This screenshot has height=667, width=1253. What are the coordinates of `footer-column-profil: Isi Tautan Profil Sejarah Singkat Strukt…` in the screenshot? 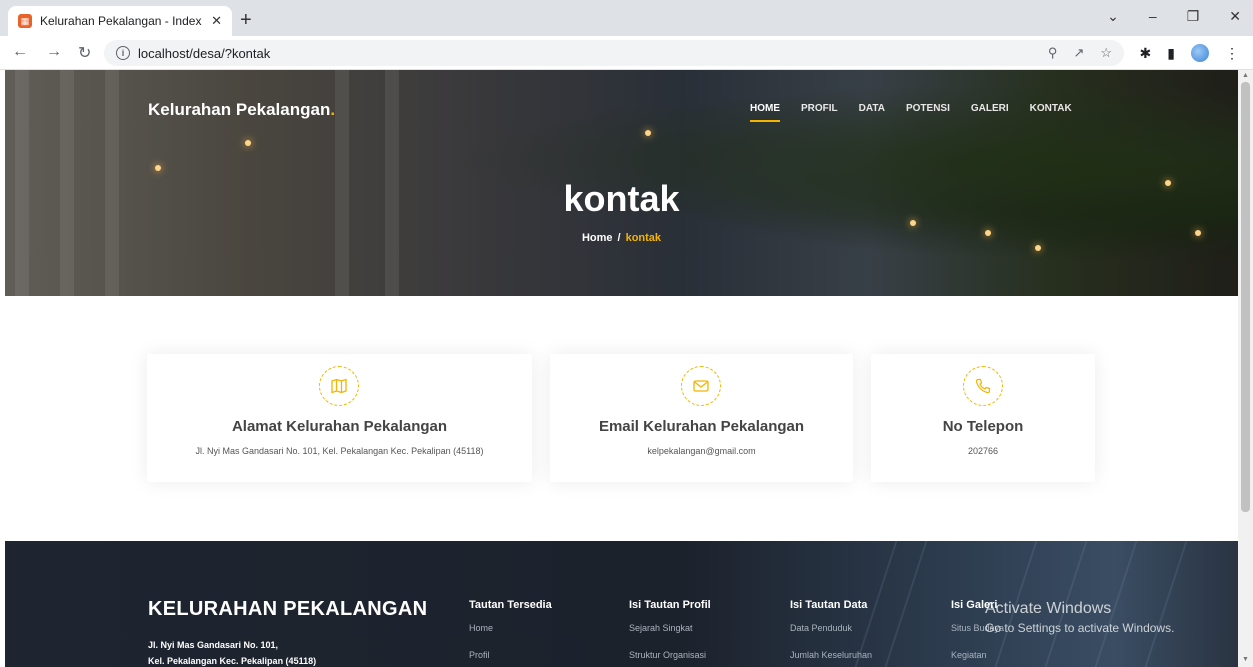 It's located at (670, 633).